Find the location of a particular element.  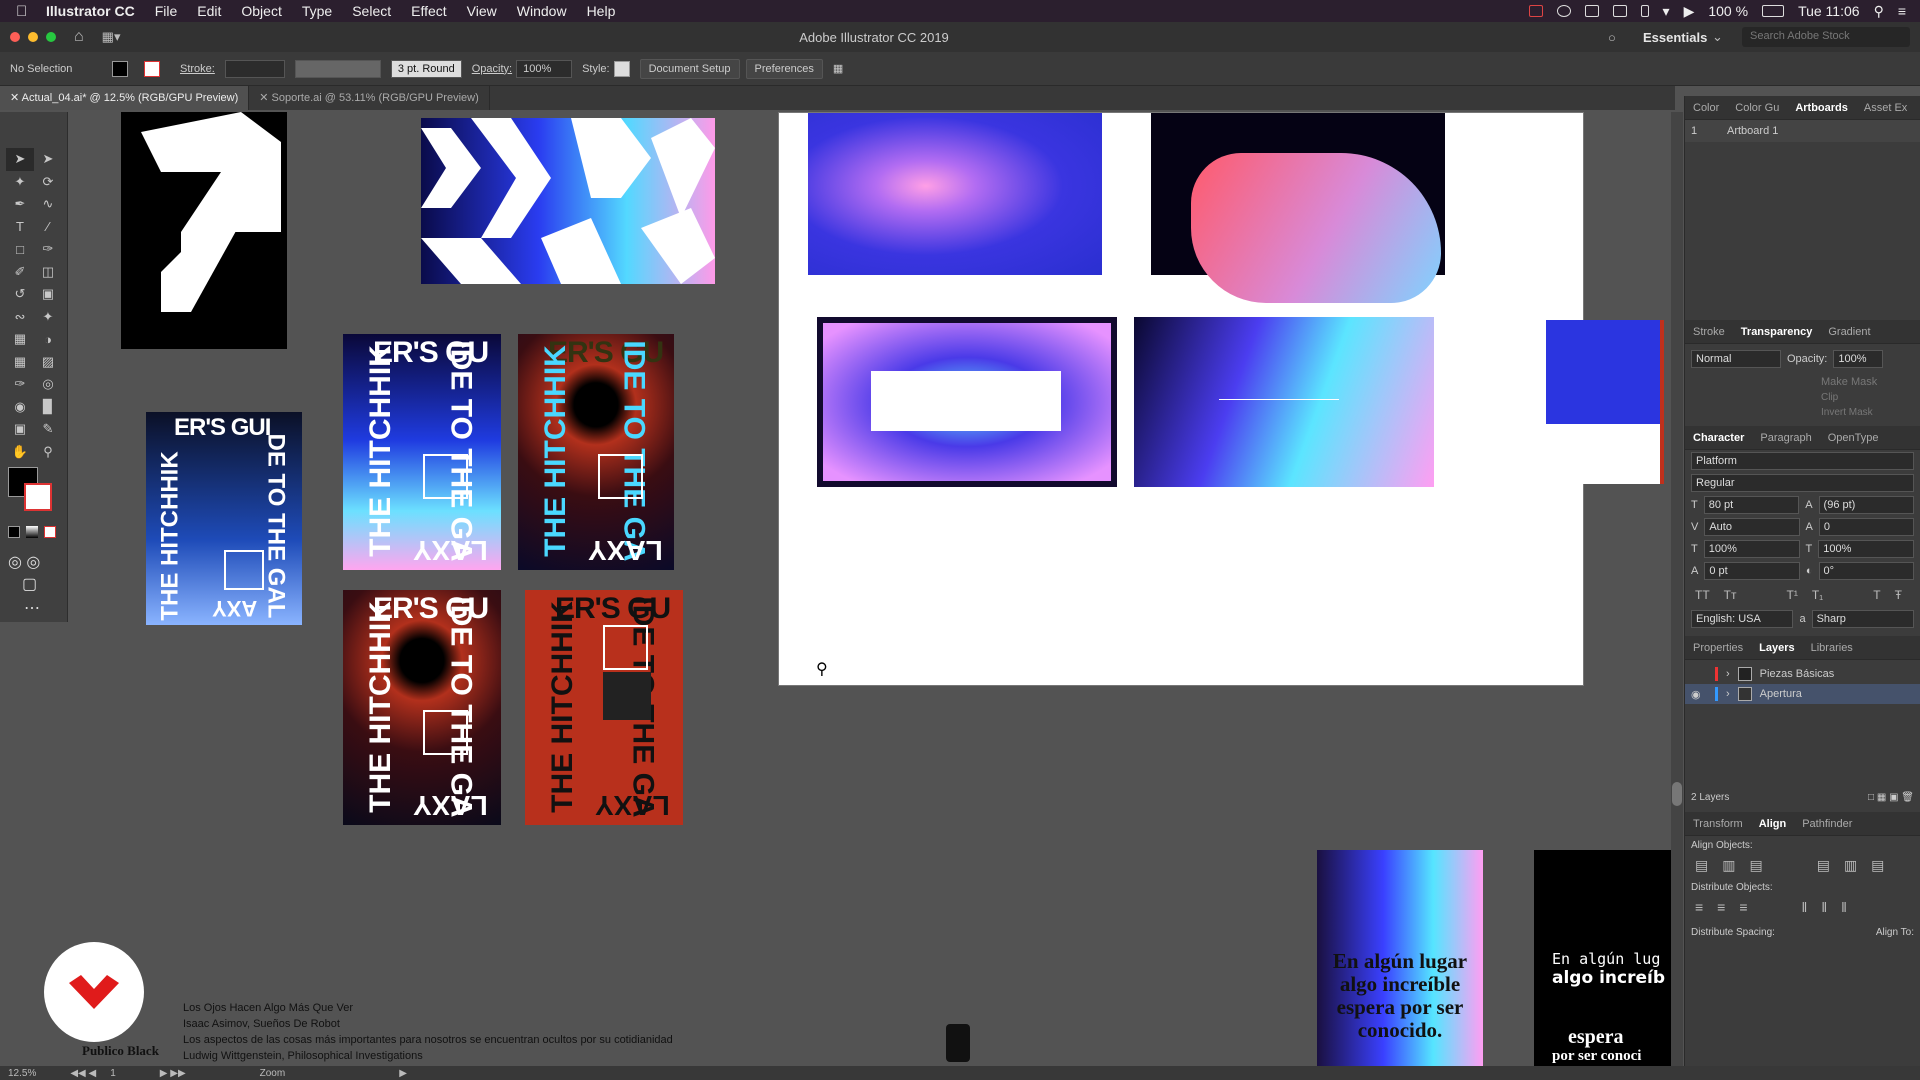

menu-view: View is located at coordinates (482, 11).